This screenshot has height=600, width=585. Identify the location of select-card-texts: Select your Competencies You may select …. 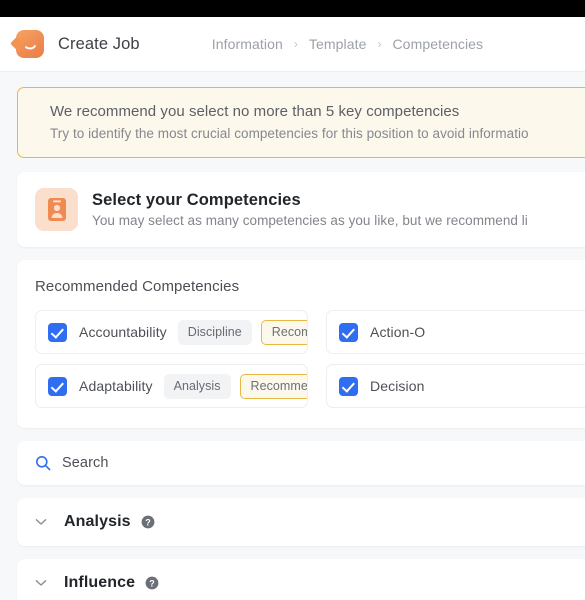
(310, 209).